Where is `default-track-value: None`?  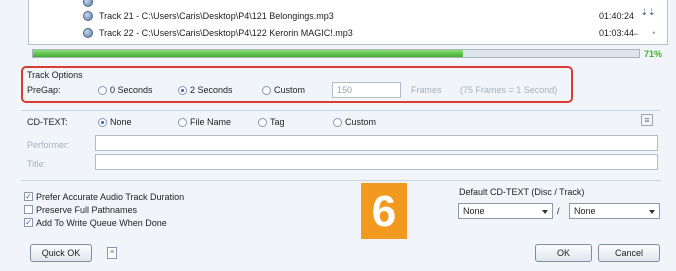
default-track-value: None is located at coordinates (585, 211).